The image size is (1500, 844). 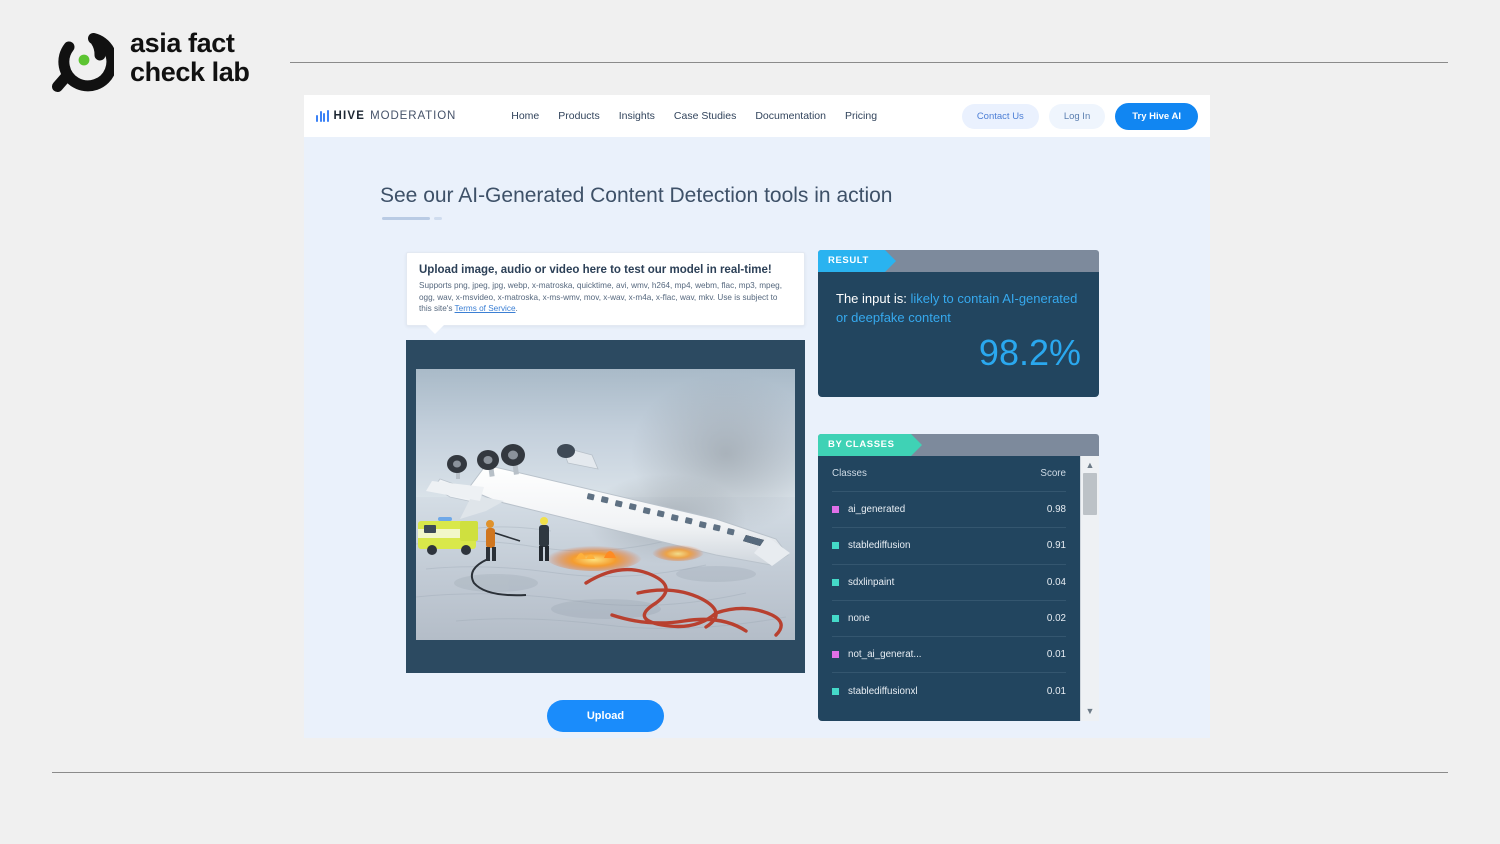 What do you see at coordinates (879, 546) in the screenshot?
I see `class-name: stablediffusion` at bounding box center [879, 546].